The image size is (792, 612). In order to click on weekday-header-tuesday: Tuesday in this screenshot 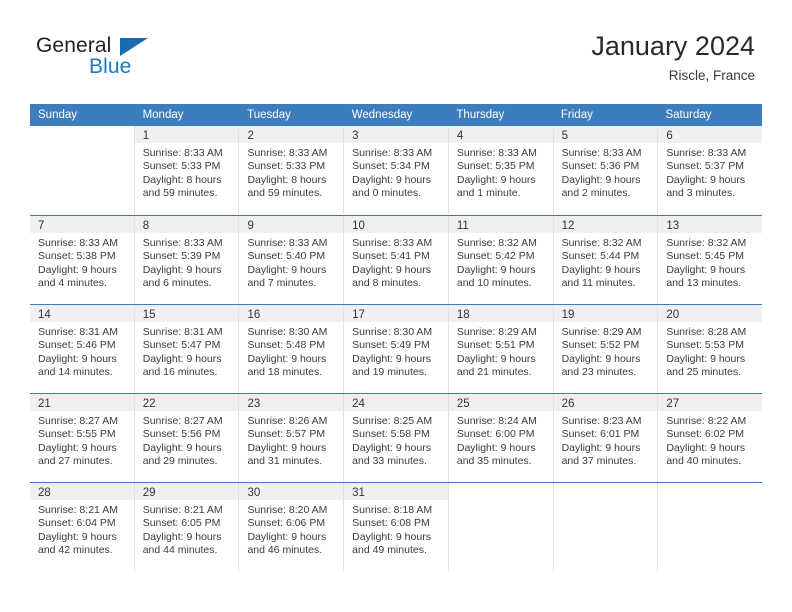, I will do `click(269, 115)`.